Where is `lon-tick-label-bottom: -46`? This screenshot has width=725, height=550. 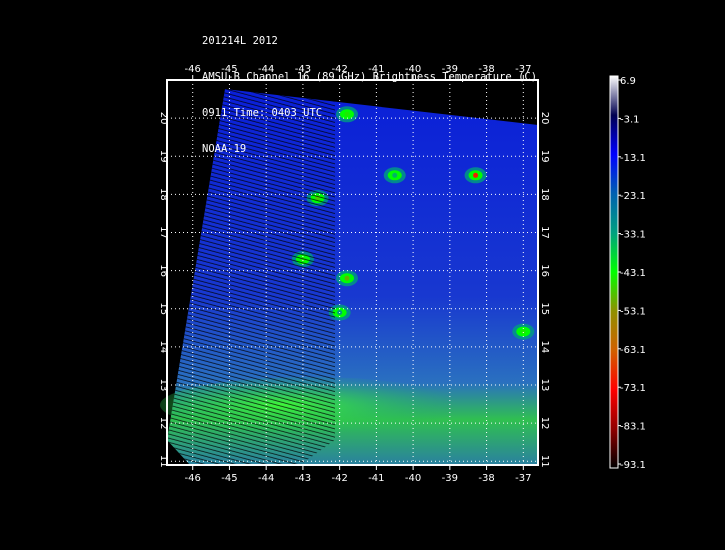
lon-tick-label-bottom: -46 is located at coordinates (193, 478).